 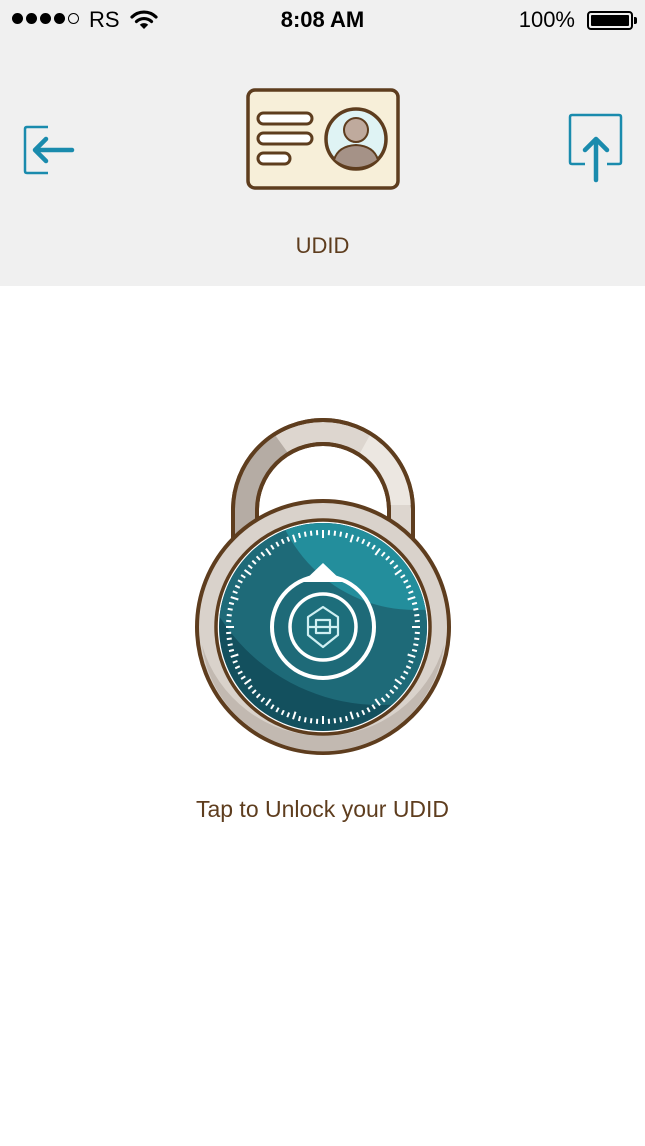 What do you see at coordinates (322, 809) in the screenshot?
I see `unlock-prompt: Tap to Unlock your UDID` at bounding box center [322, 809].